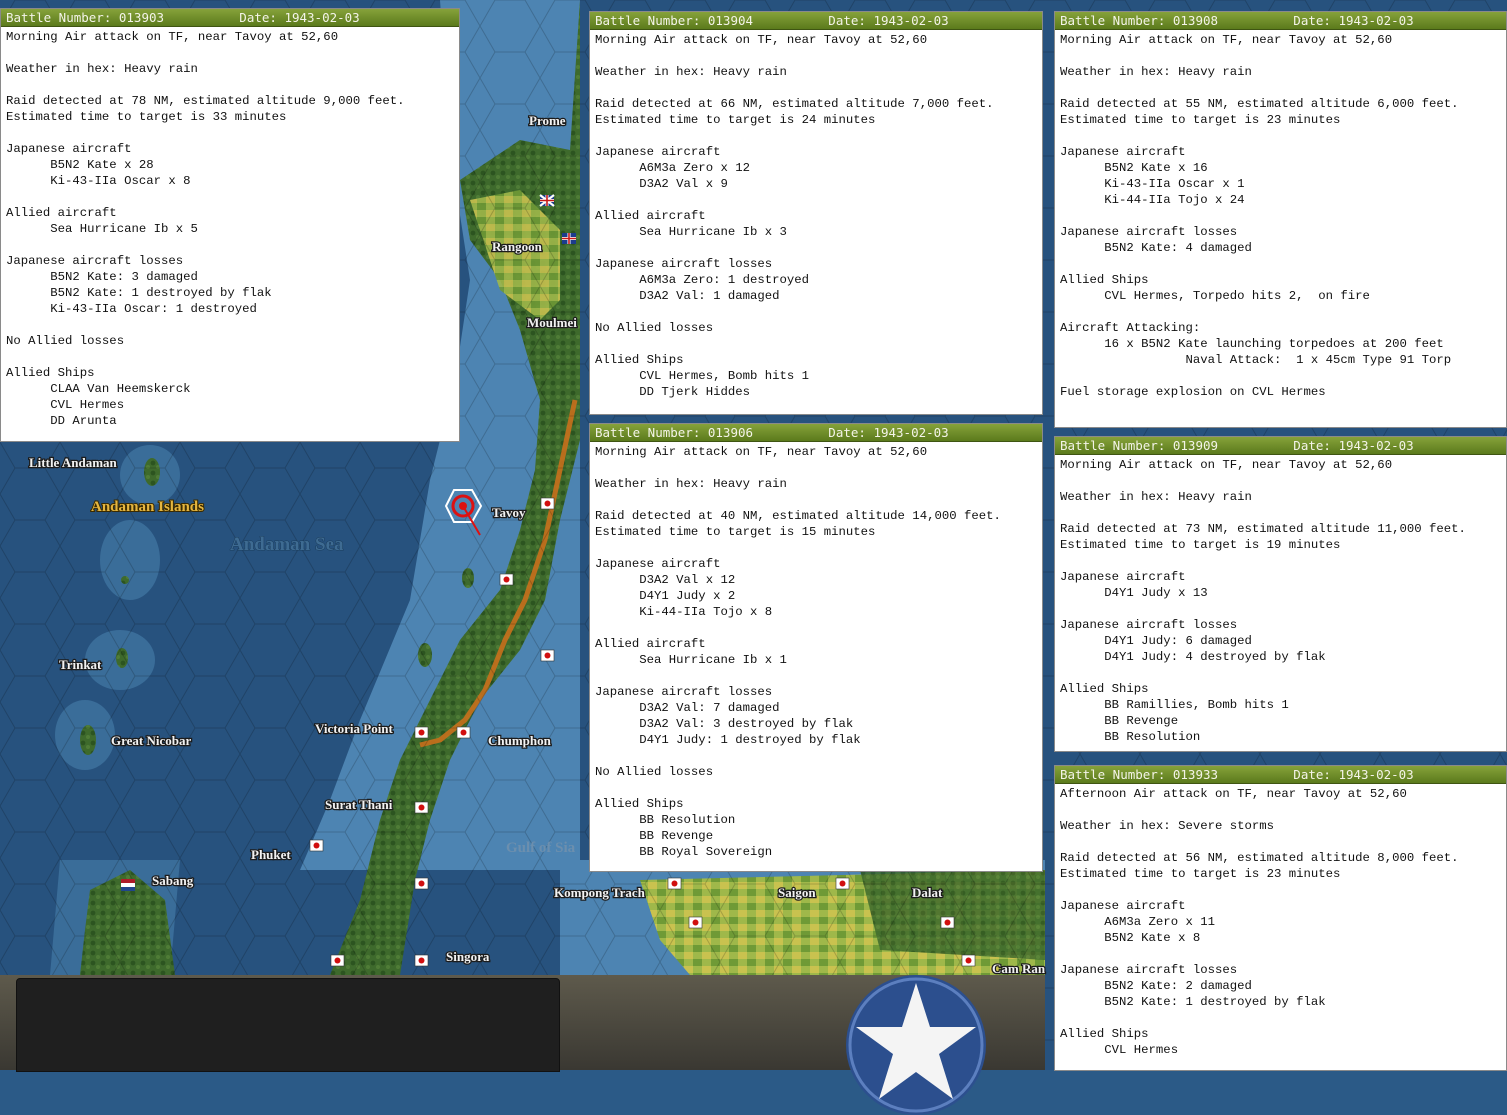  What do you see at coordinates (509, 512) in the screenshot?
I see `label-tavoy: Tavoy` at bounding box center [509, 512].